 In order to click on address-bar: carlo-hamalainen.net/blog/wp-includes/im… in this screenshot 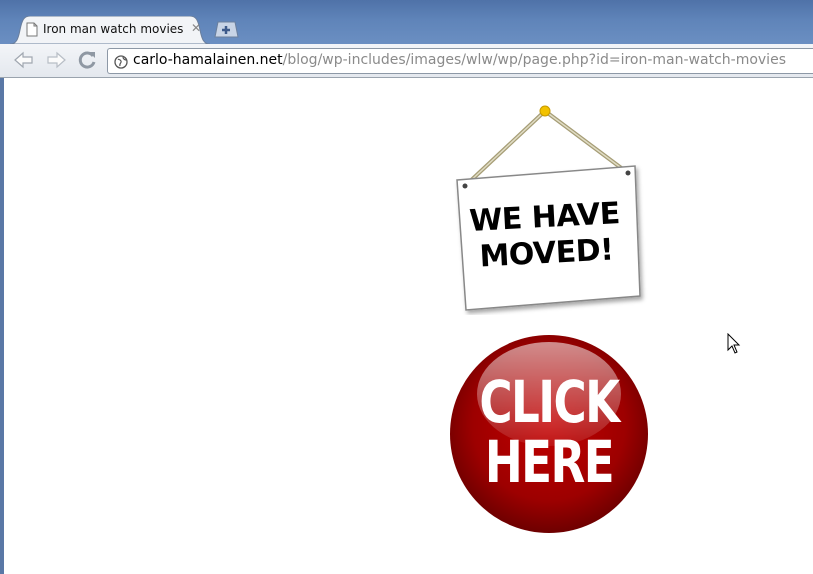, I will do `click(460, 61)`.